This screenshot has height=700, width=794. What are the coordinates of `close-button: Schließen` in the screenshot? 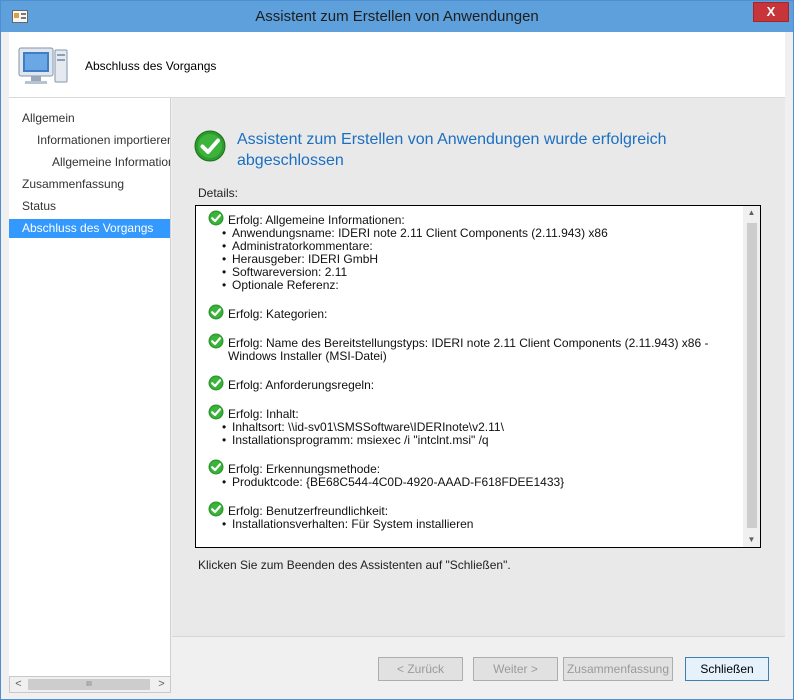 It's located at (727, 669).